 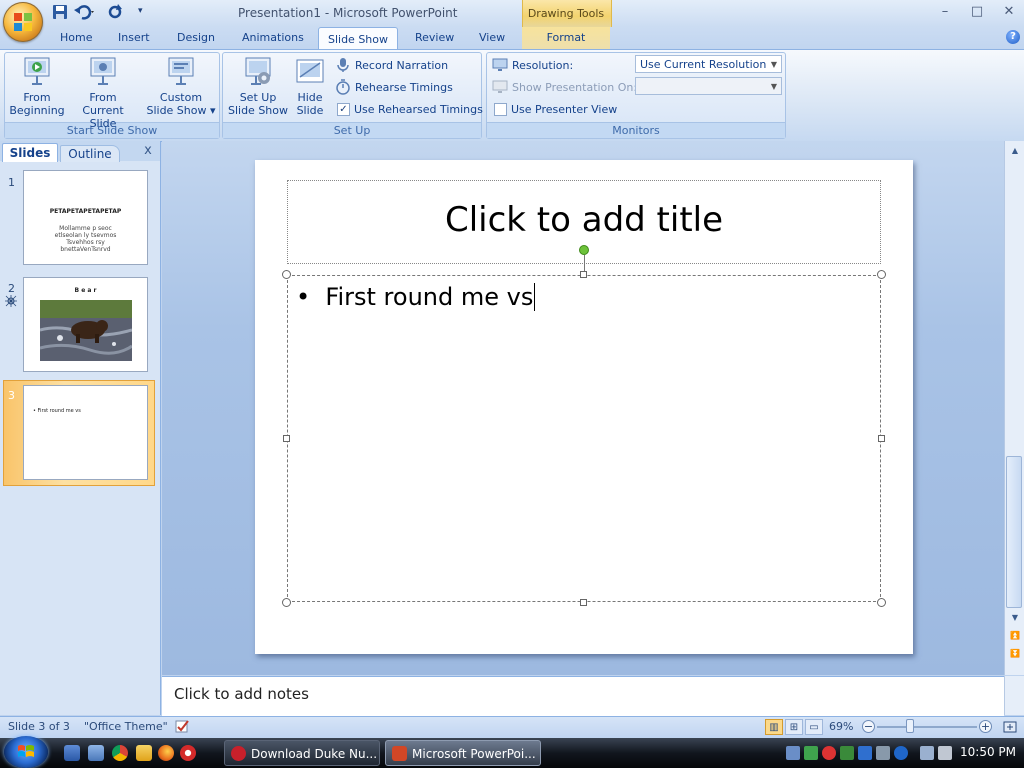 I want to click on notes-scrollbar, so click(x=1014, y=695).